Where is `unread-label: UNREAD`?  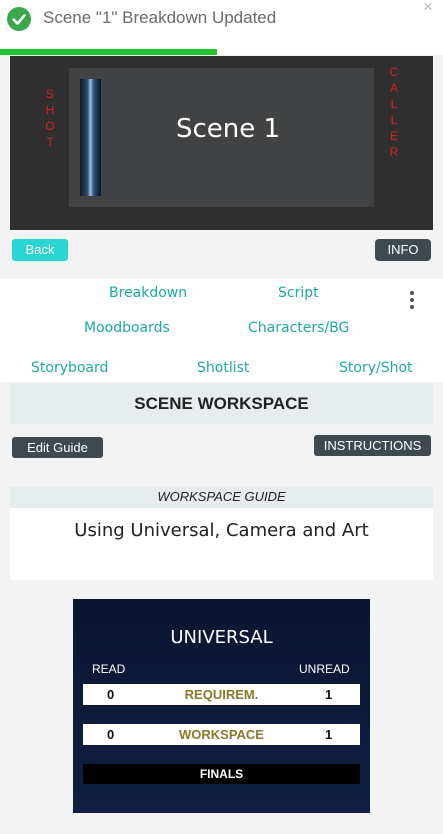
unread-label: UNREAD is located at coordinates (324, 669).